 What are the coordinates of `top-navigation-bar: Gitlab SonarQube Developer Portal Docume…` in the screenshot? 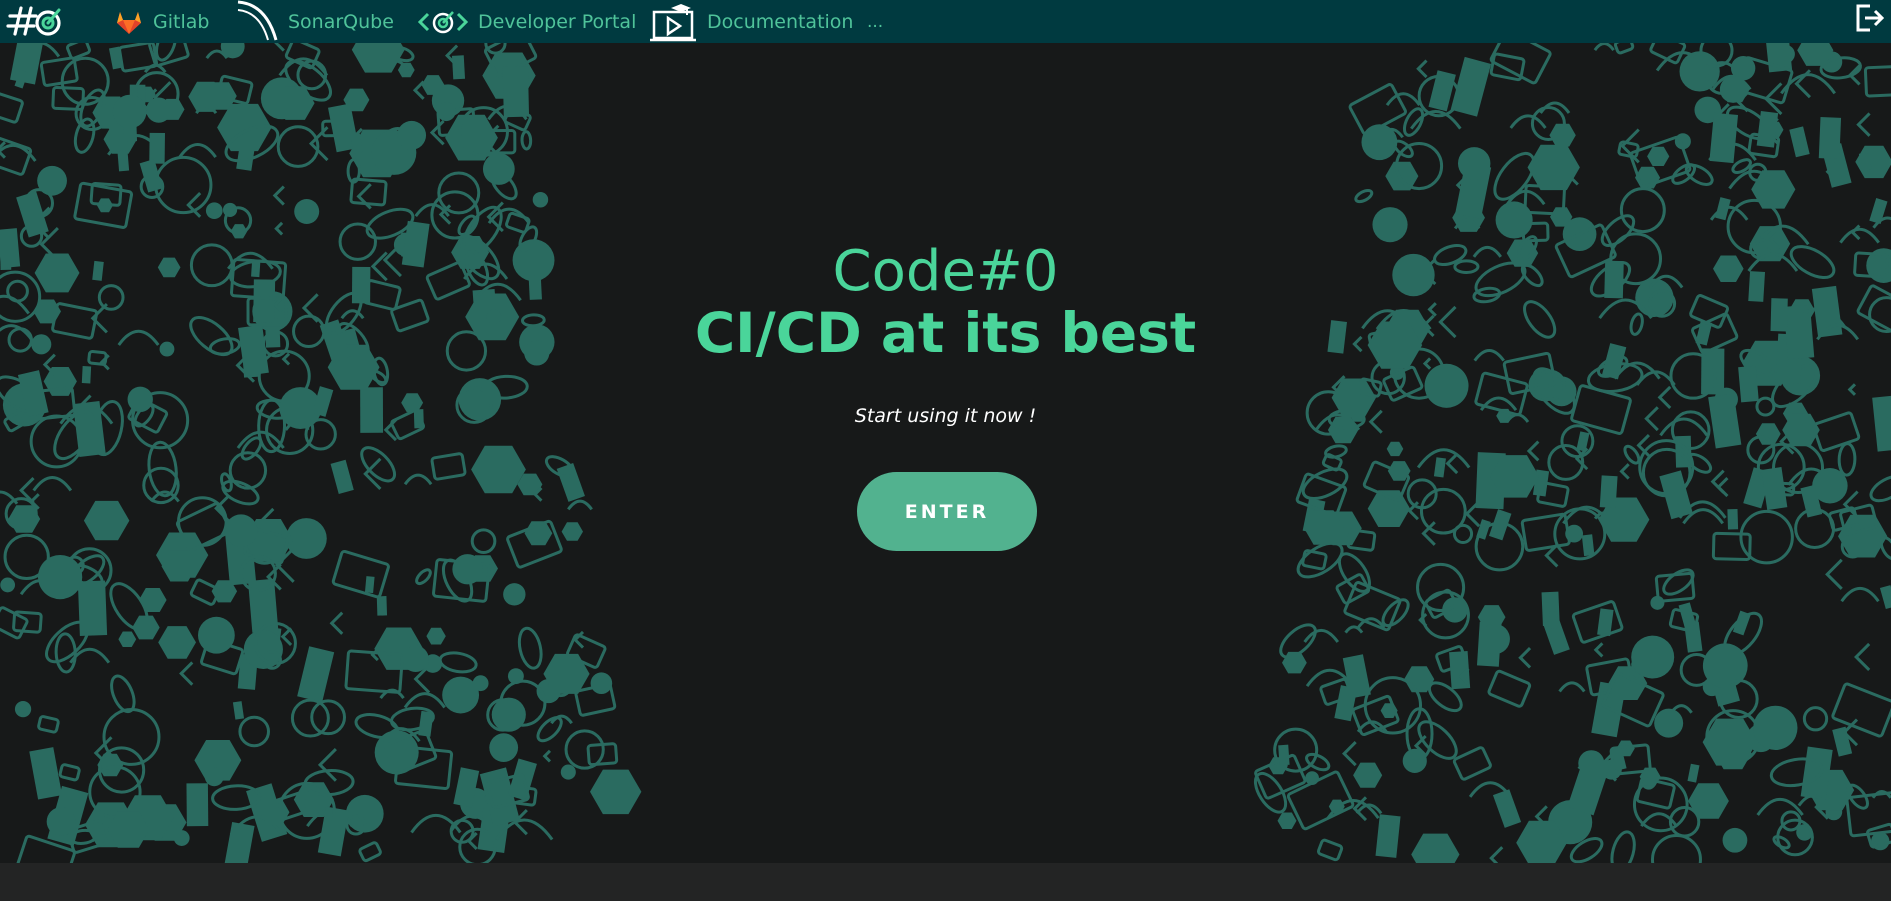 It's located at (945, 21).